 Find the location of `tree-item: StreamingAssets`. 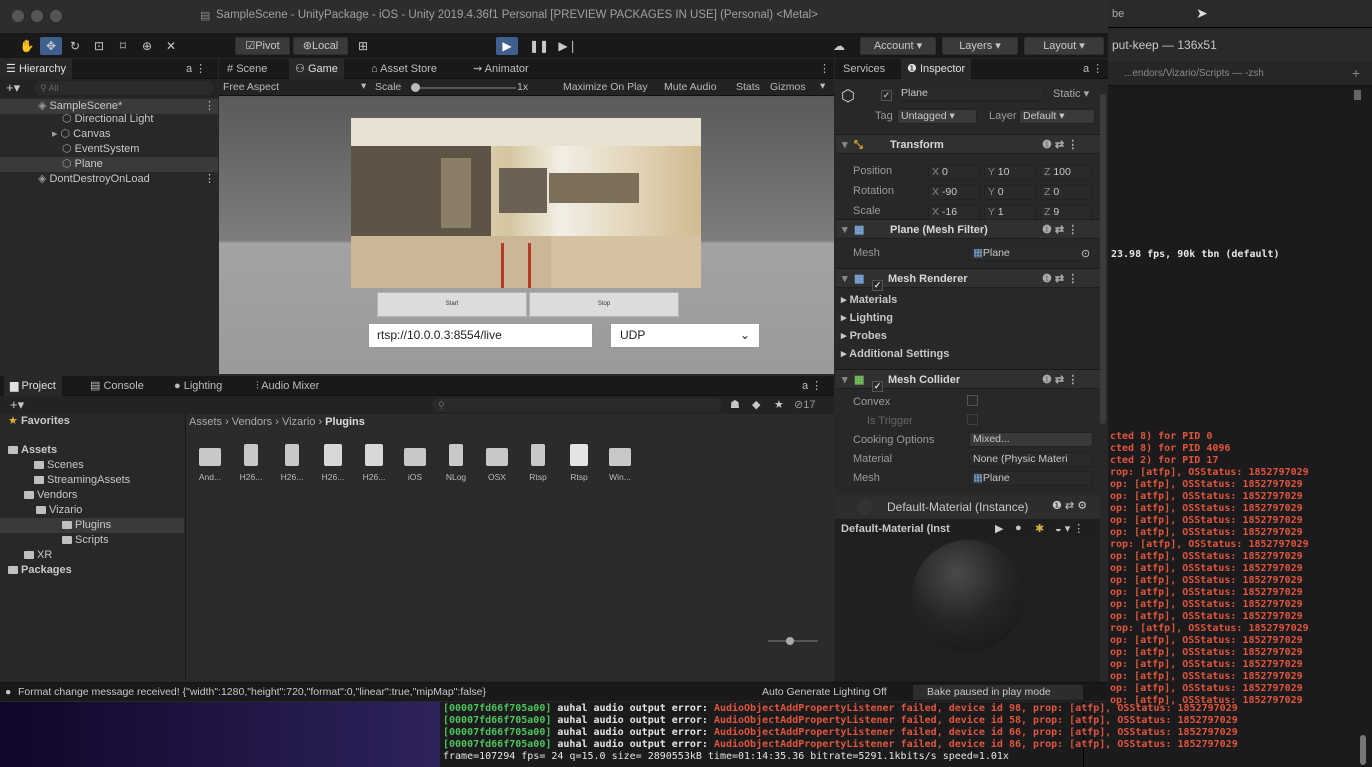

tree-item: StreamingAssets is located at coordinates (82, 480).